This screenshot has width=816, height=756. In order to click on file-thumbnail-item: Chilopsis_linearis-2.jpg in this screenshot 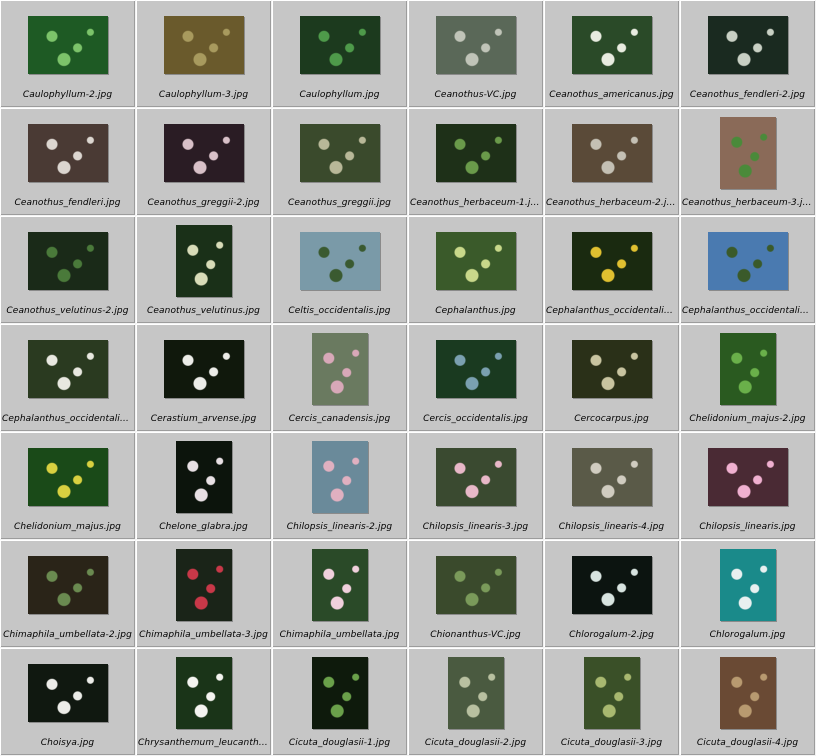, I will do `click(340, 486)`.